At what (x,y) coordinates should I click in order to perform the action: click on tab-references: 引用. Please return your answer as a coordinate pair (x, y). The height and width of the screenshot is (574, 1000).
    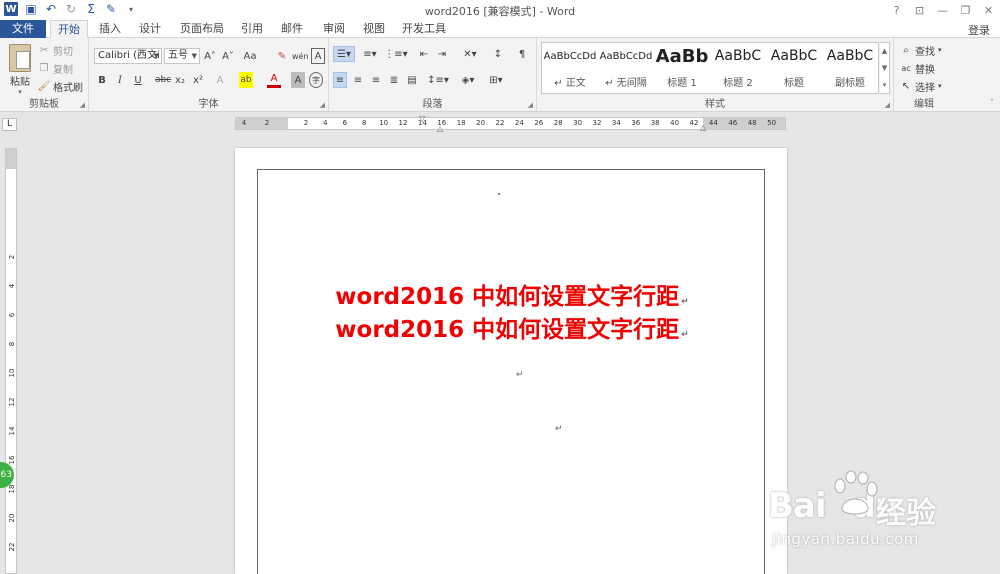
    Looking at the image, I should click on (252, 29).